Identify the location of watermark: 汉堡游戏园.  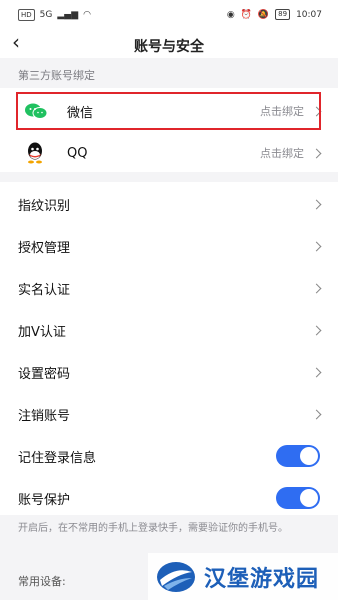
(243, 576).